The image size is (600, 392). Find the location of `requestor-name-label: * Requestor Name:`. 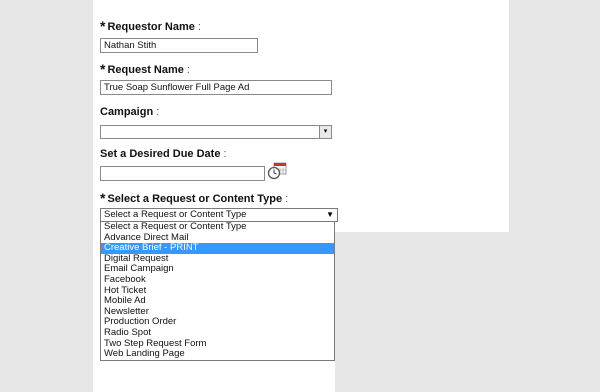

requestor-name-label: * Requestor Name: is located at coordinates (150, 25).